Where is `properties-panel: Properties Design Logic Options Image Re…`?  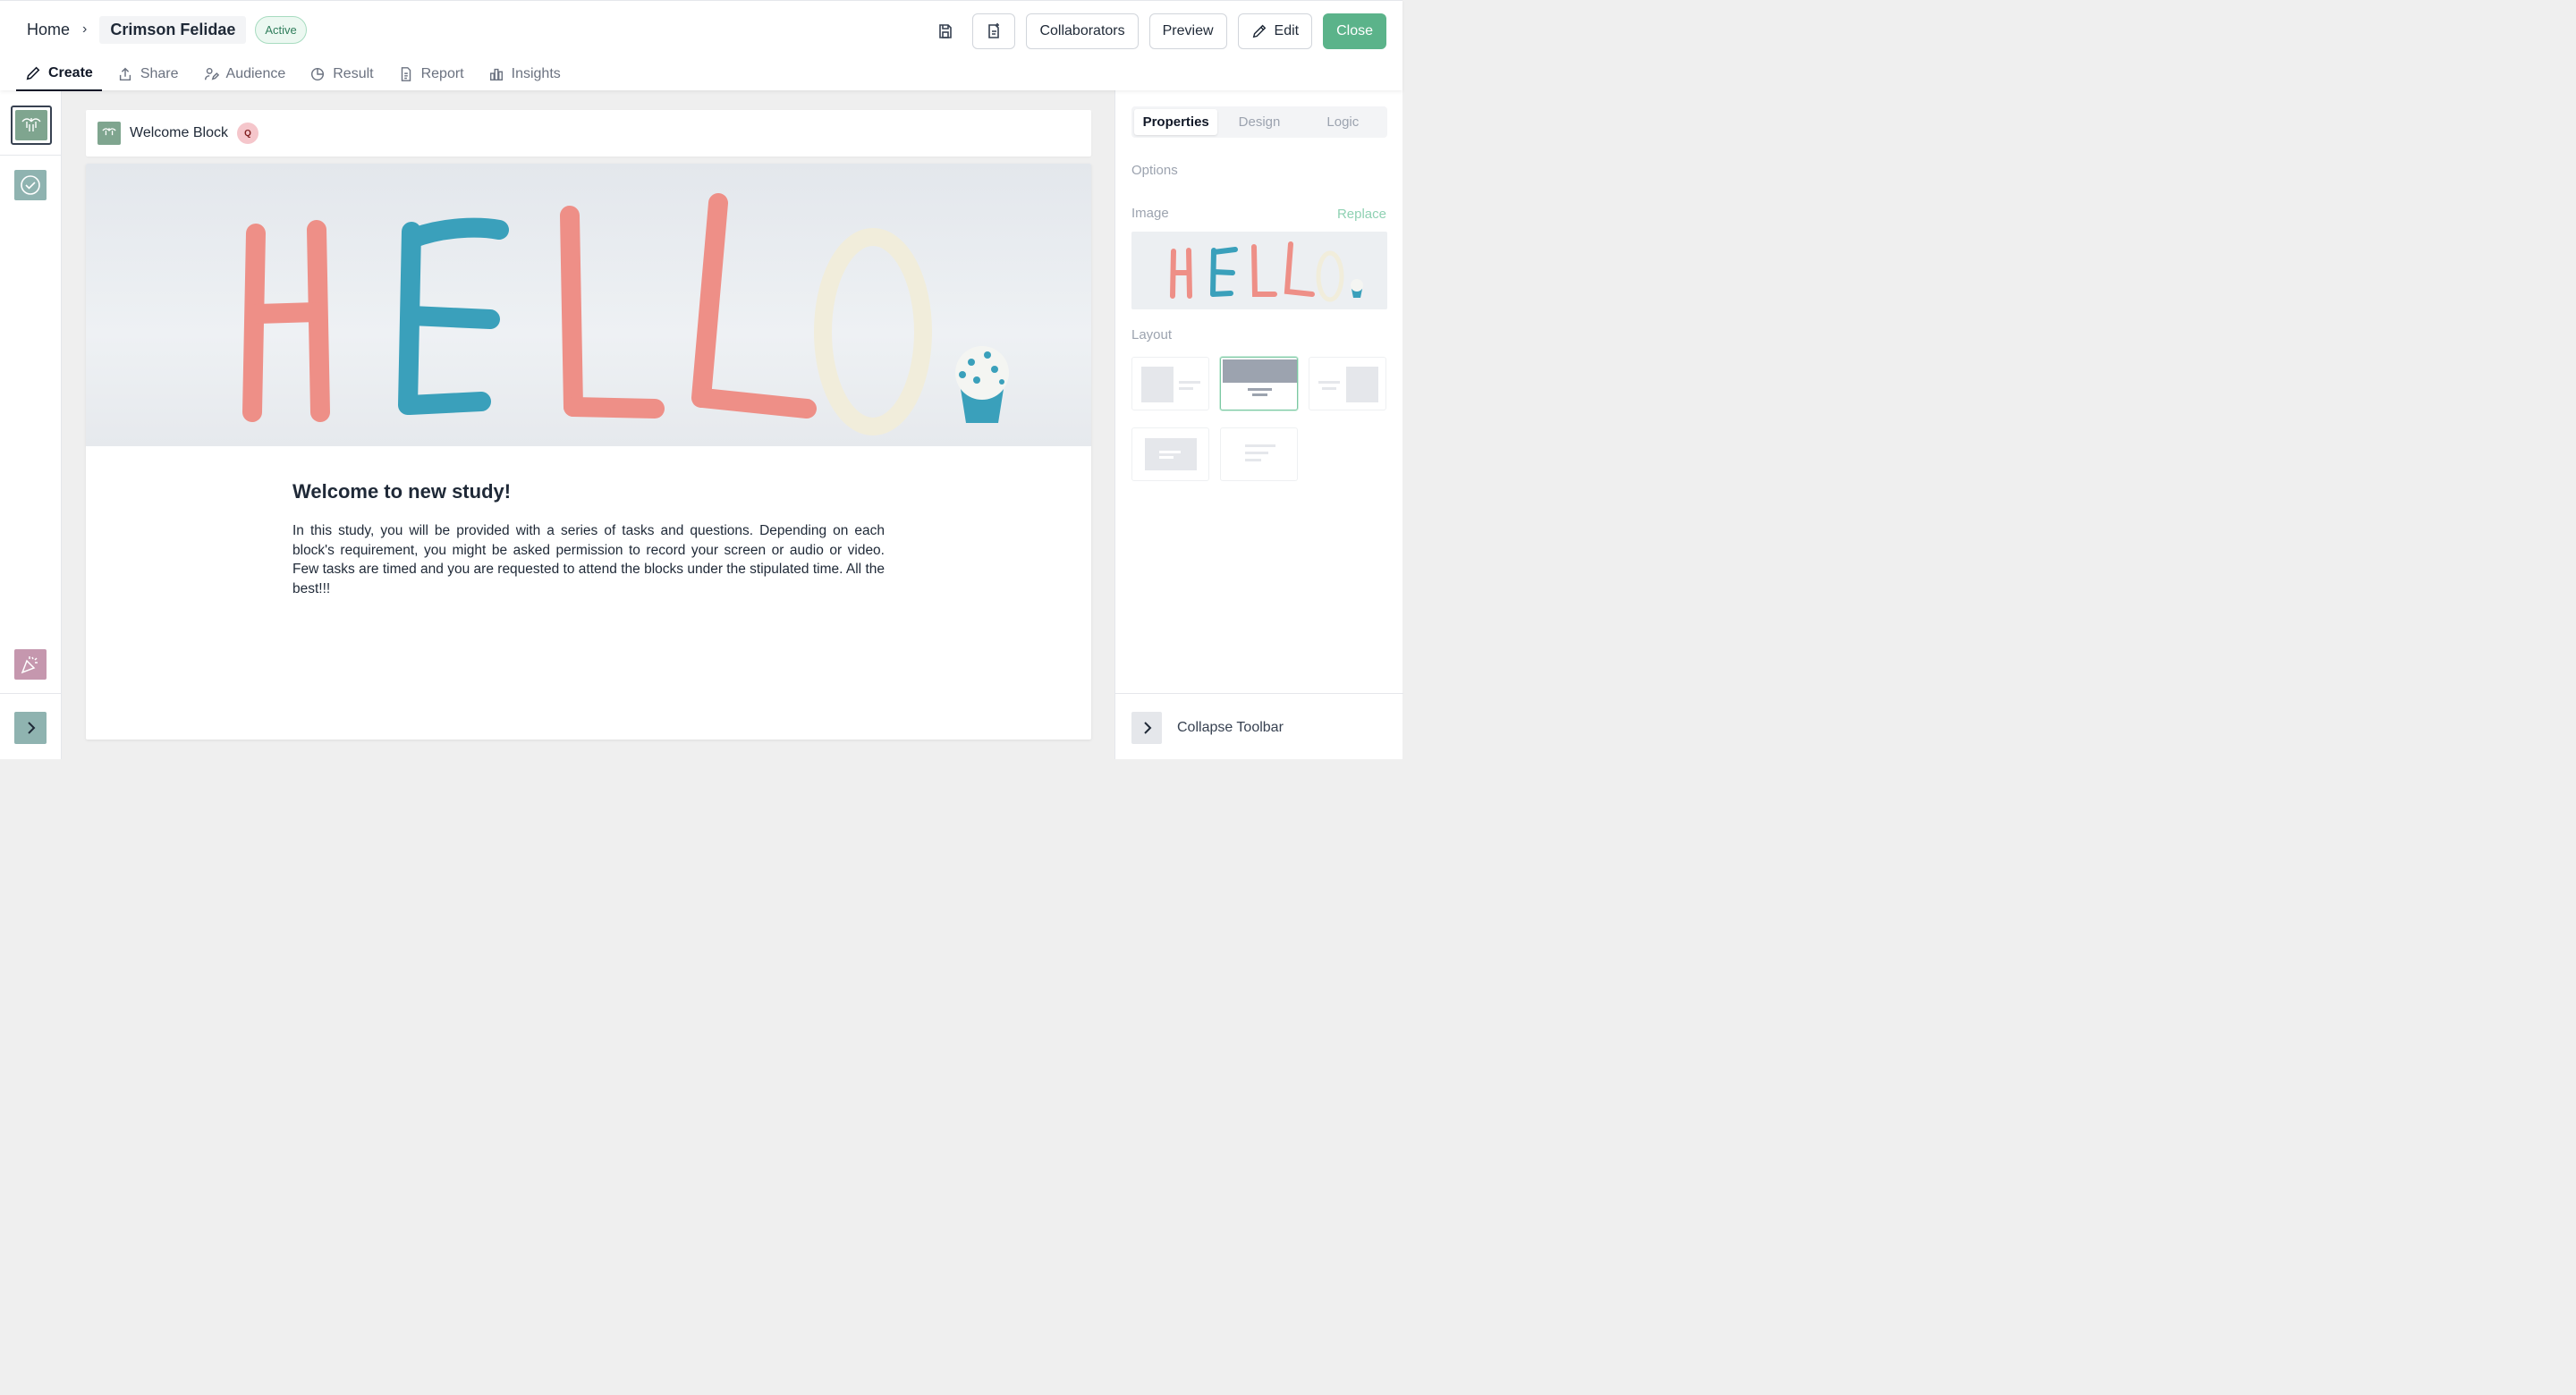
properties-panel: Properties Design Logic Options Image Re… is located at coordinates (1258, 424).